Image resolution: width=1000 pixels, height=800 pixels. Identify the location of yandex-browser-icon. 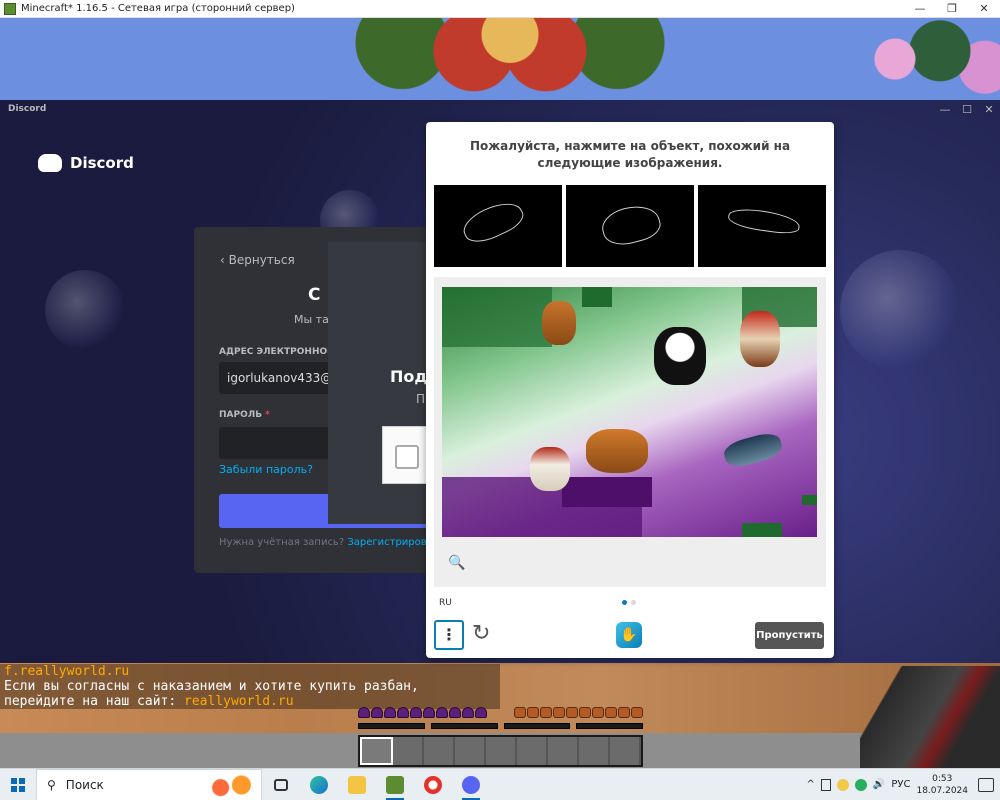
(433, 784).